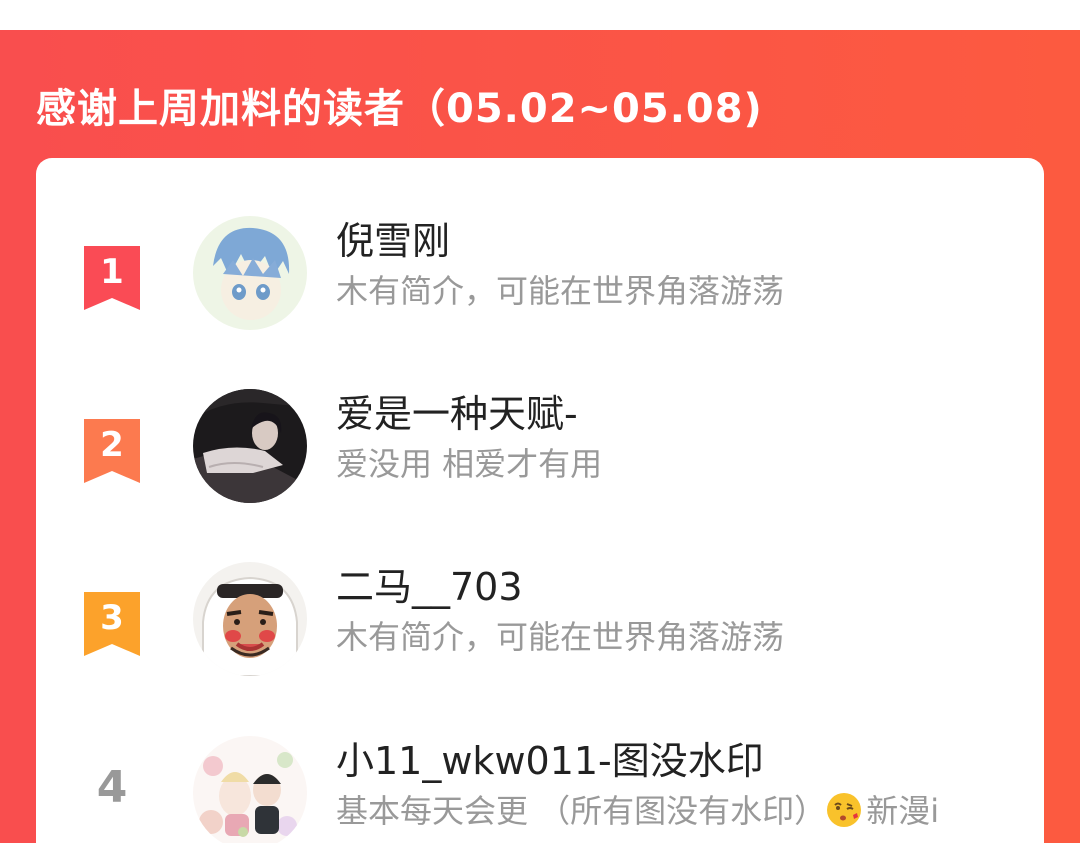 The width and height of the screenshot is (1080, 843). What do you see at coordinates (844, 810) in the screenshot?
I see `kissing-face-emoji-icon` at bounding box center [844, 810].